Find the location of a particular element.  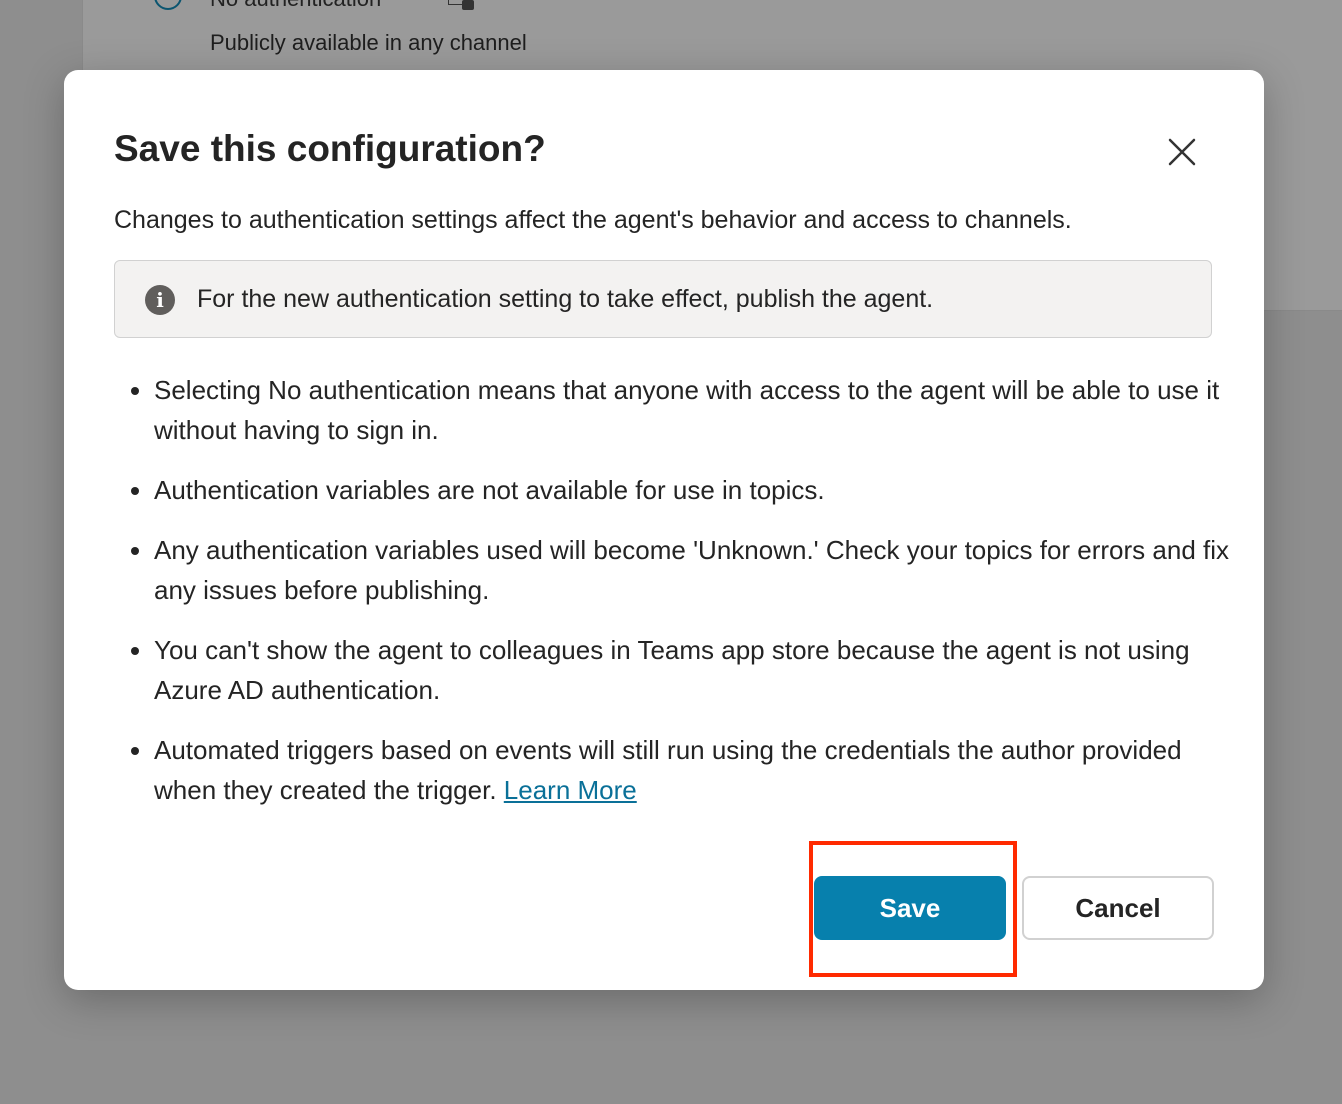

option-title: No authentication is located at coordinates (295, 6).